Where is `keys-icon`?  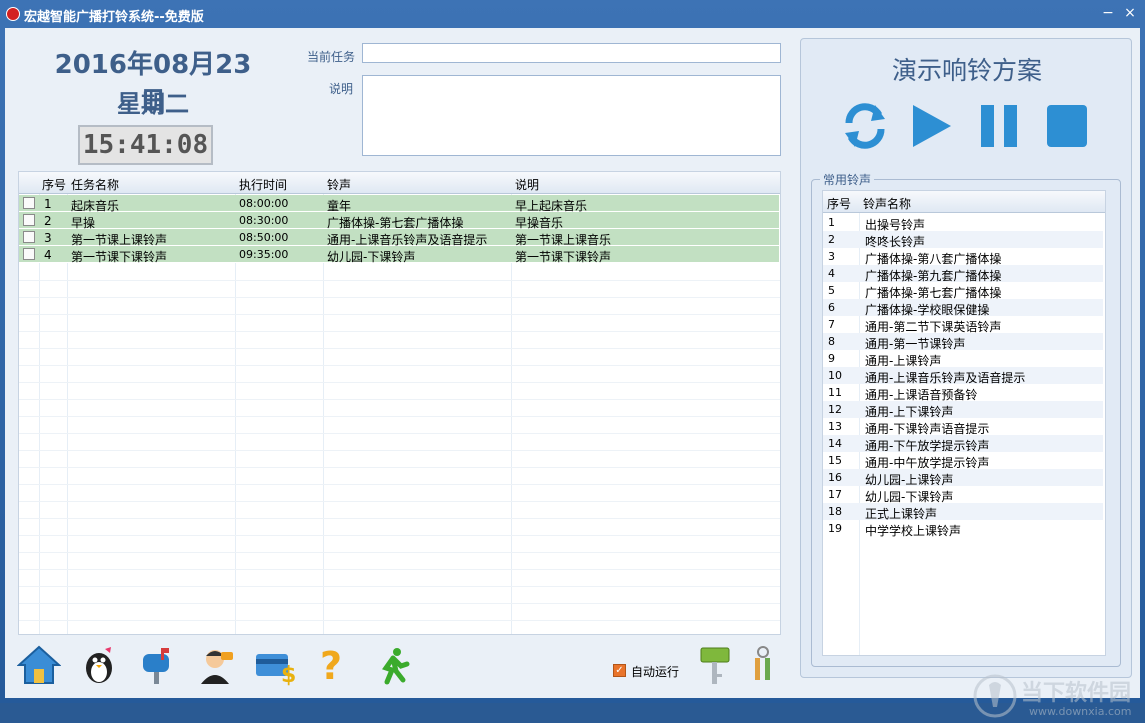 keys-icon is located at coordinates (765, 665).